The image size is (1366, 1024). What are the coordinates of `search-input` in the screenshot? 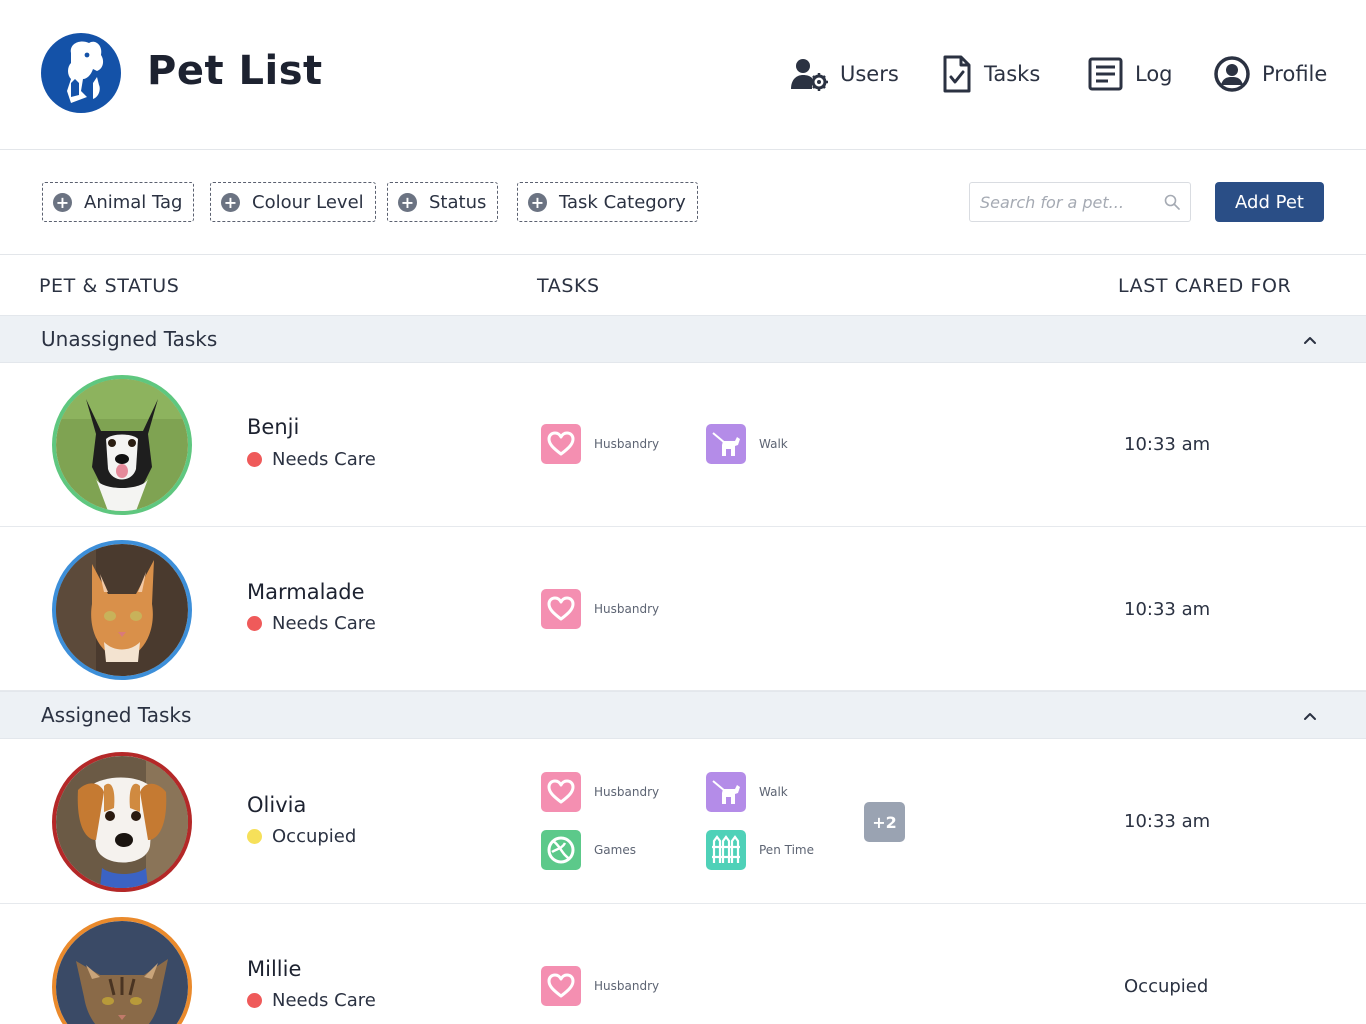 It's located at (1072, 202).